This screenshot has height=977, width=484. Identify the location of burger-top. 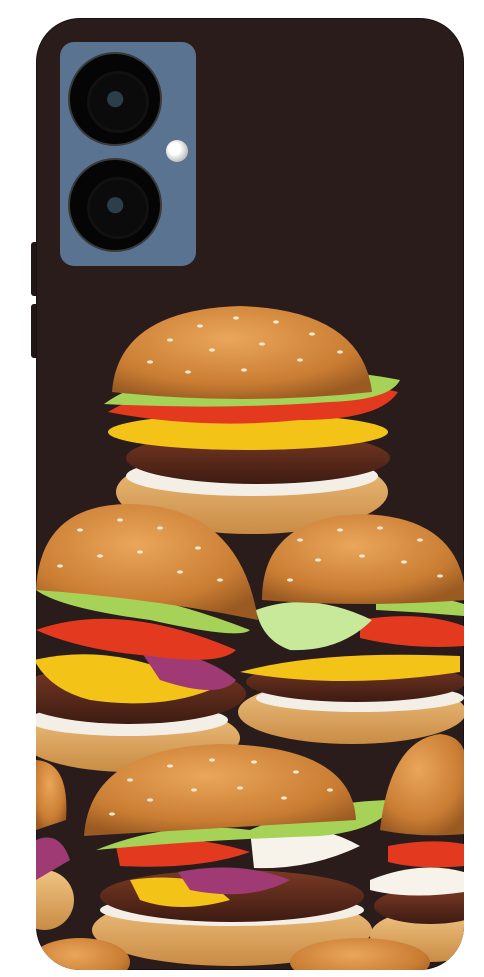
(252, 420).